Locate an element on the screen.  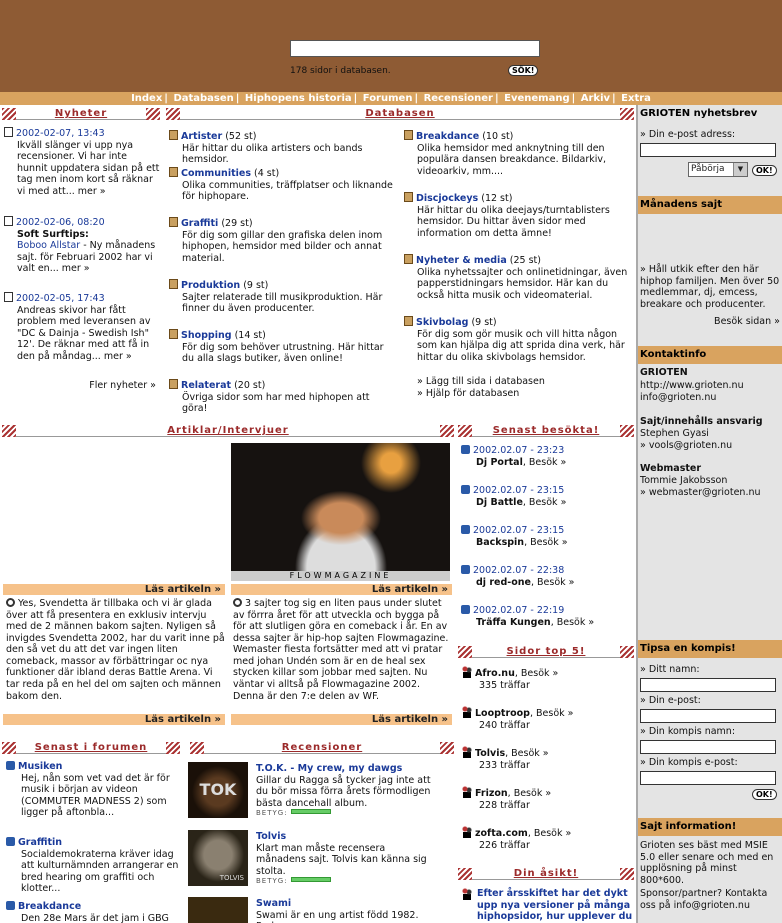
review-cover is located at coordinates (218, 910).